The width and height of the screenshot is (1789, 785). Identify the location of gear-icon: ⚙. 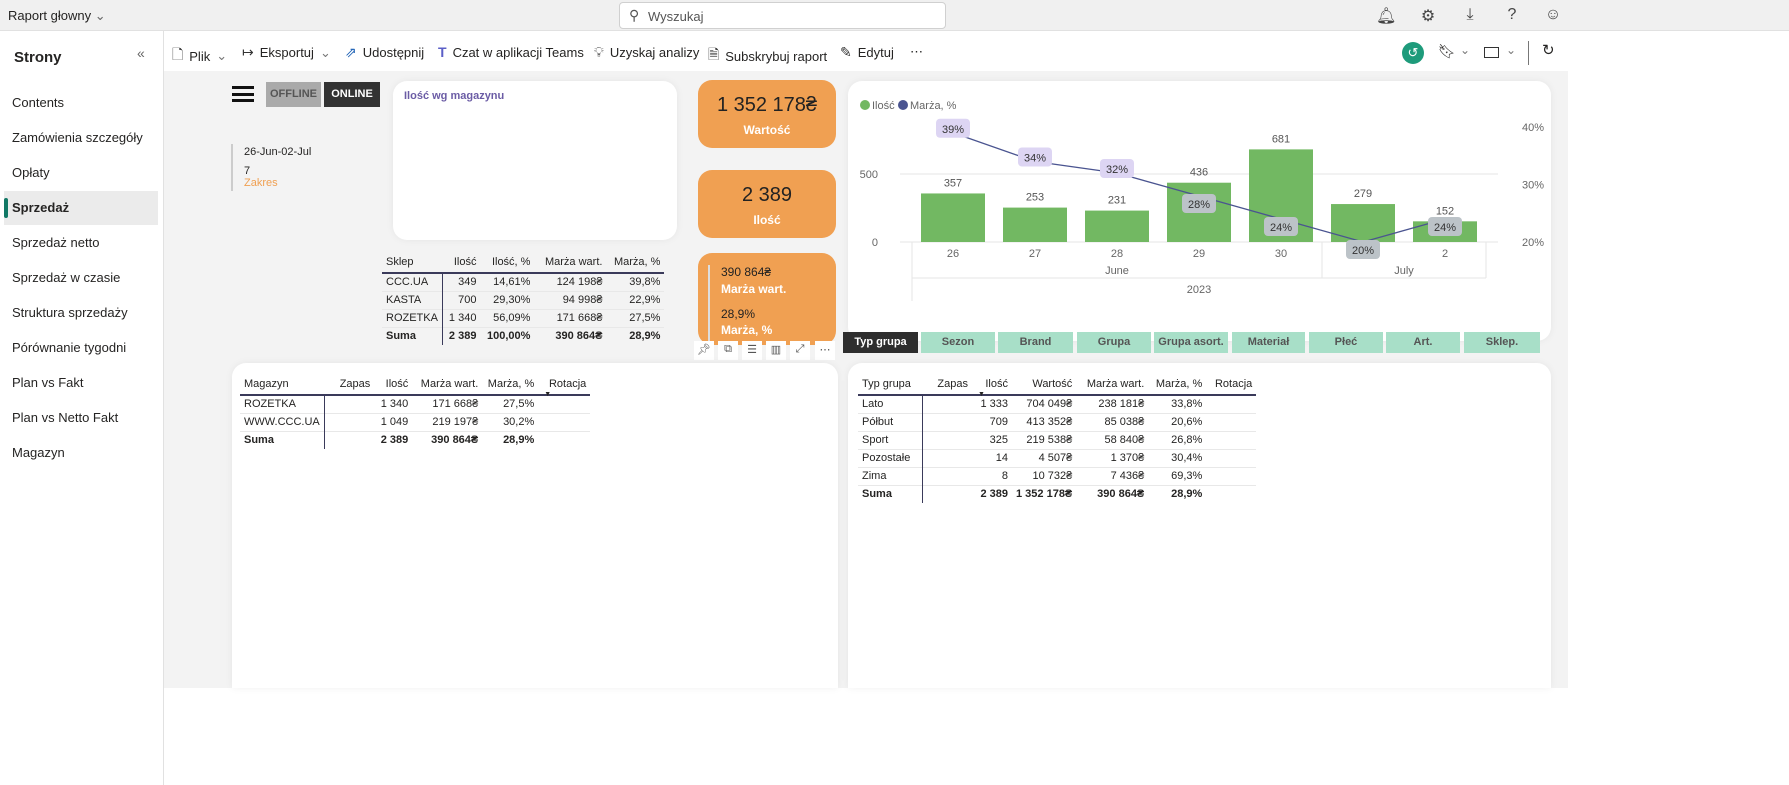
(1428, 16).